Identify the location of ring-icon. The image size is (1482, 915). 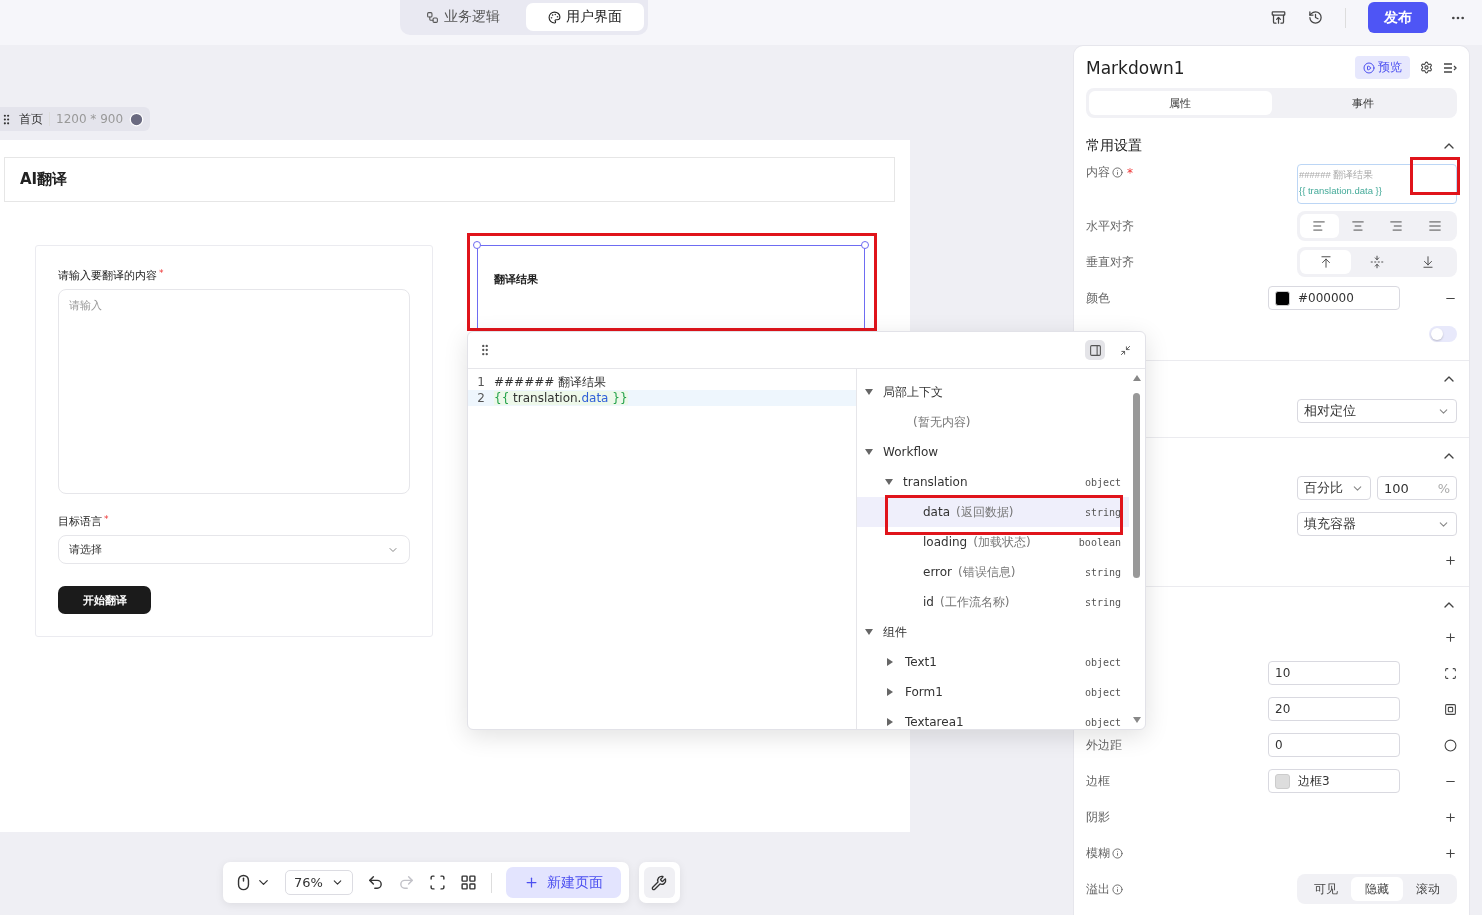
(1450, 745).